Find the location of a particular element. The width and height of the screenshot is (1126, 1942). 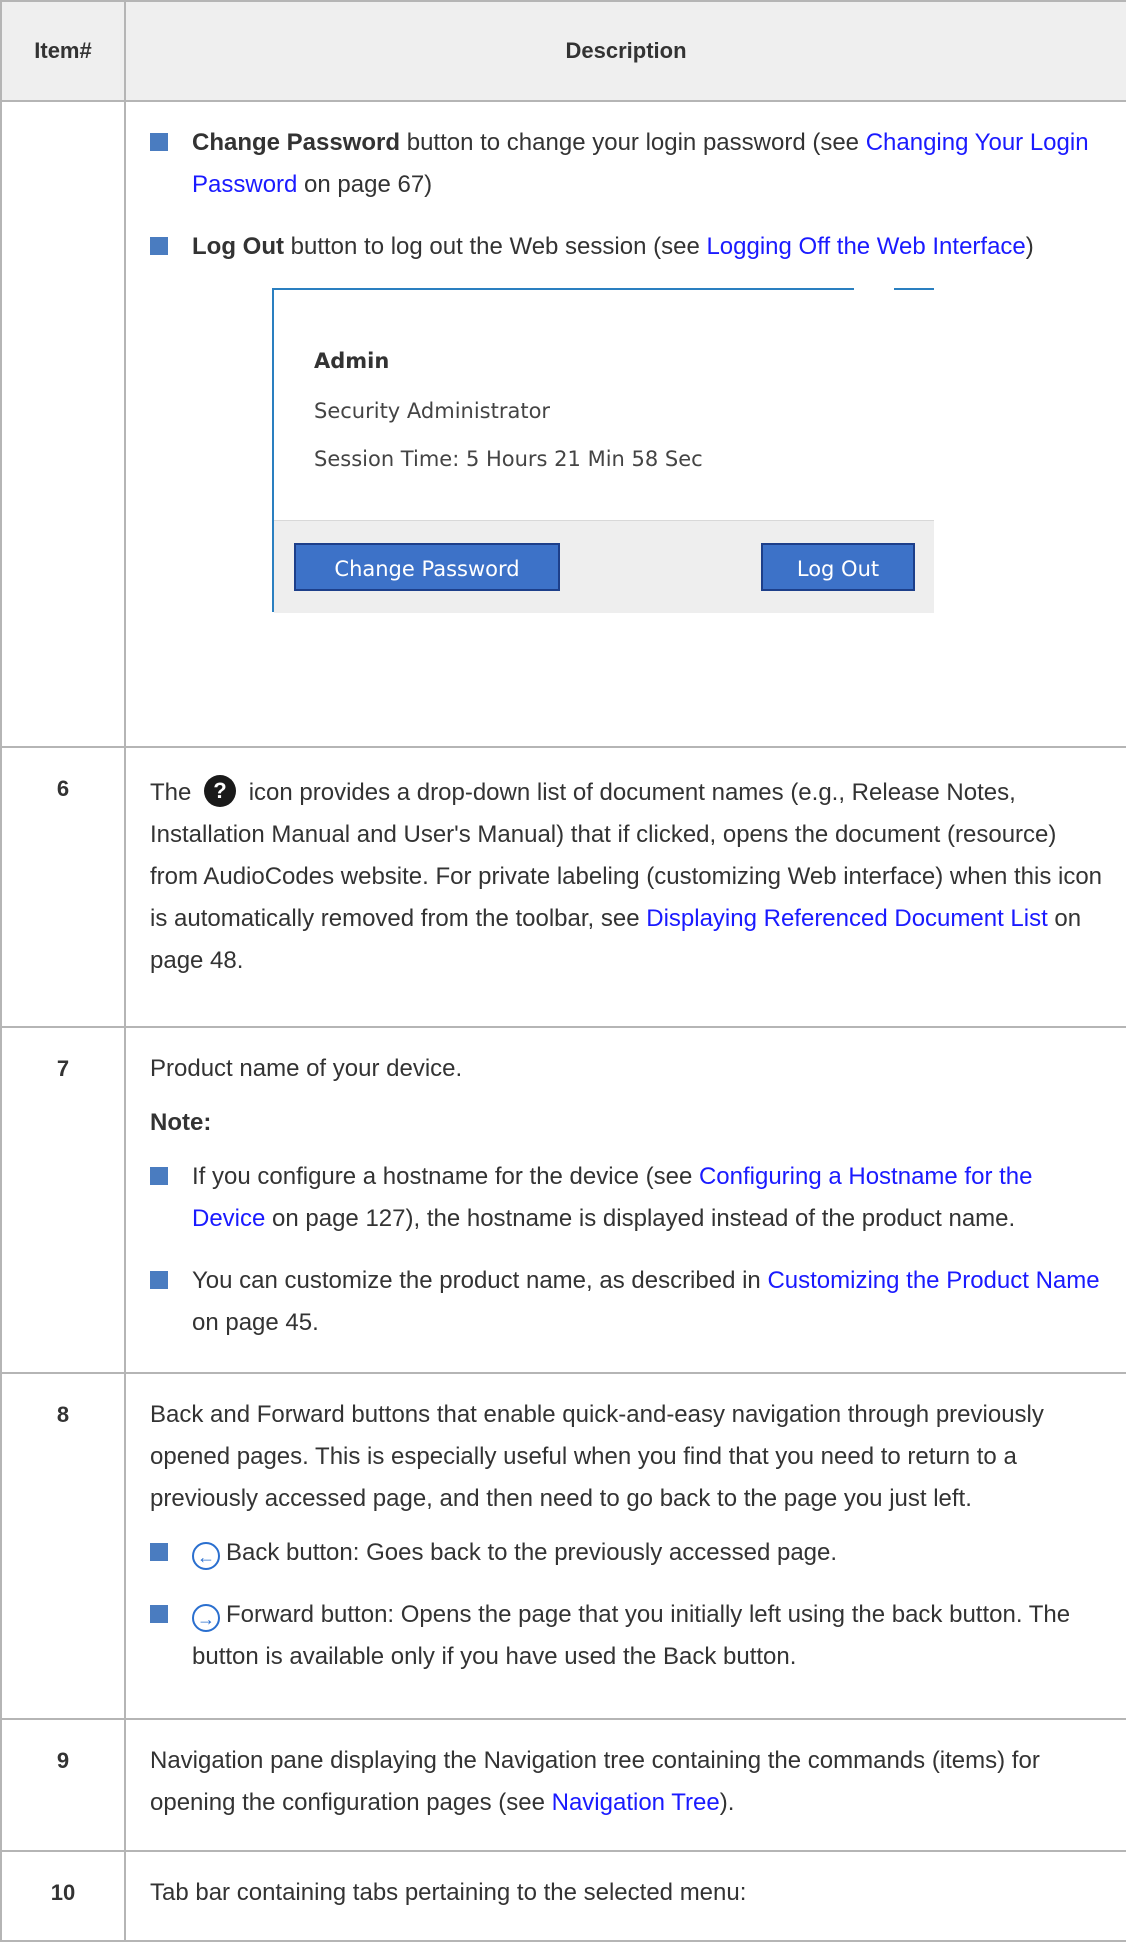

session-time-label: Session Time: 5 Hours 21 Min 58 Sec is located at coordinates (508, 459).